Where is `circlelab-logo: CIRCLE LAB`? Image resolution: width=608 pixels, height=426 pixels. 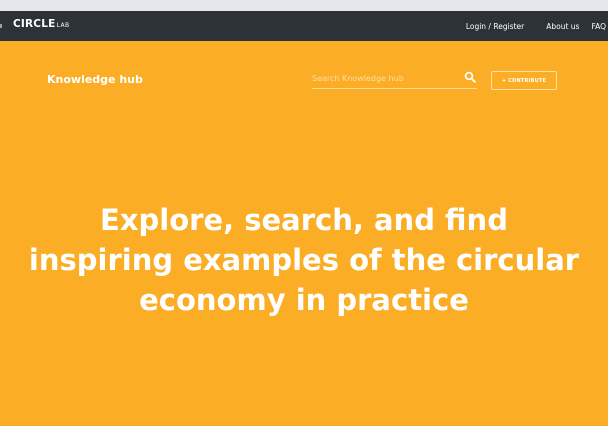
circlelab-logo: CIRCLE LAB is located at coordinates (41, 24).